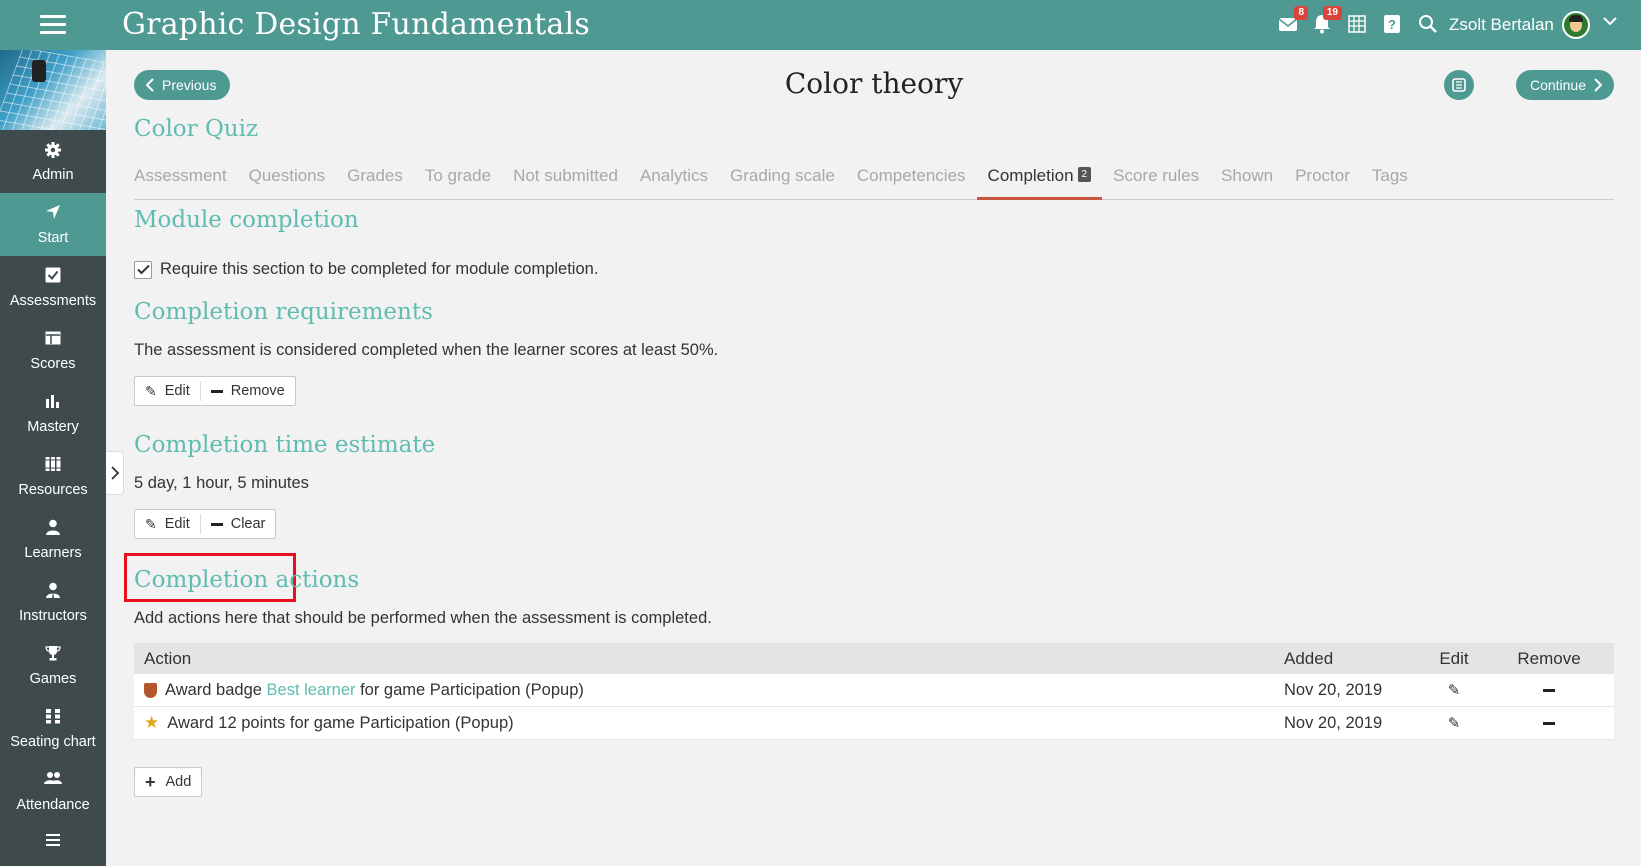  Describe the element at coordinates (53, 539) in the screenshot. I see `sidebar-item-learners: Learners` at that location.